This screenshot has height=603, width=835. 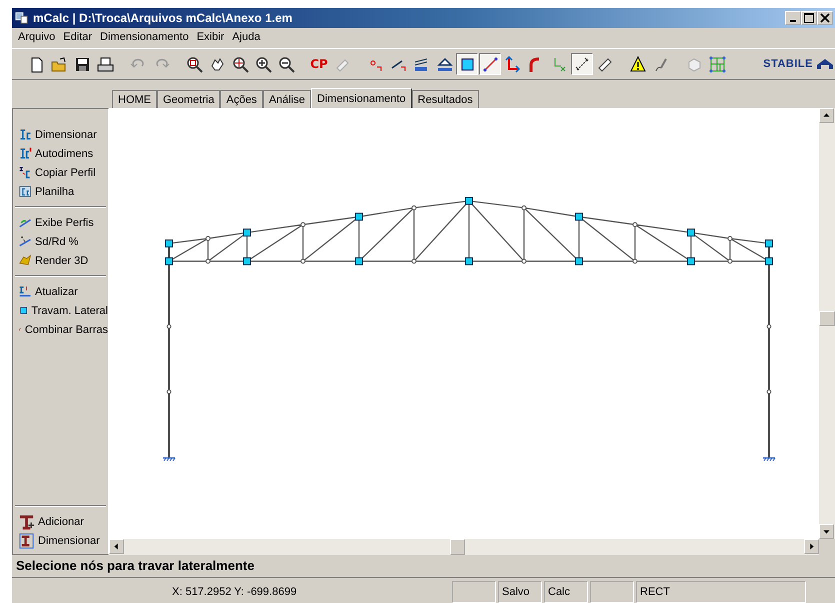 What do you see at coordinates (826, 531) in the screenshot?
I see `scroll-down-icon` at bounding box center [826, 531].